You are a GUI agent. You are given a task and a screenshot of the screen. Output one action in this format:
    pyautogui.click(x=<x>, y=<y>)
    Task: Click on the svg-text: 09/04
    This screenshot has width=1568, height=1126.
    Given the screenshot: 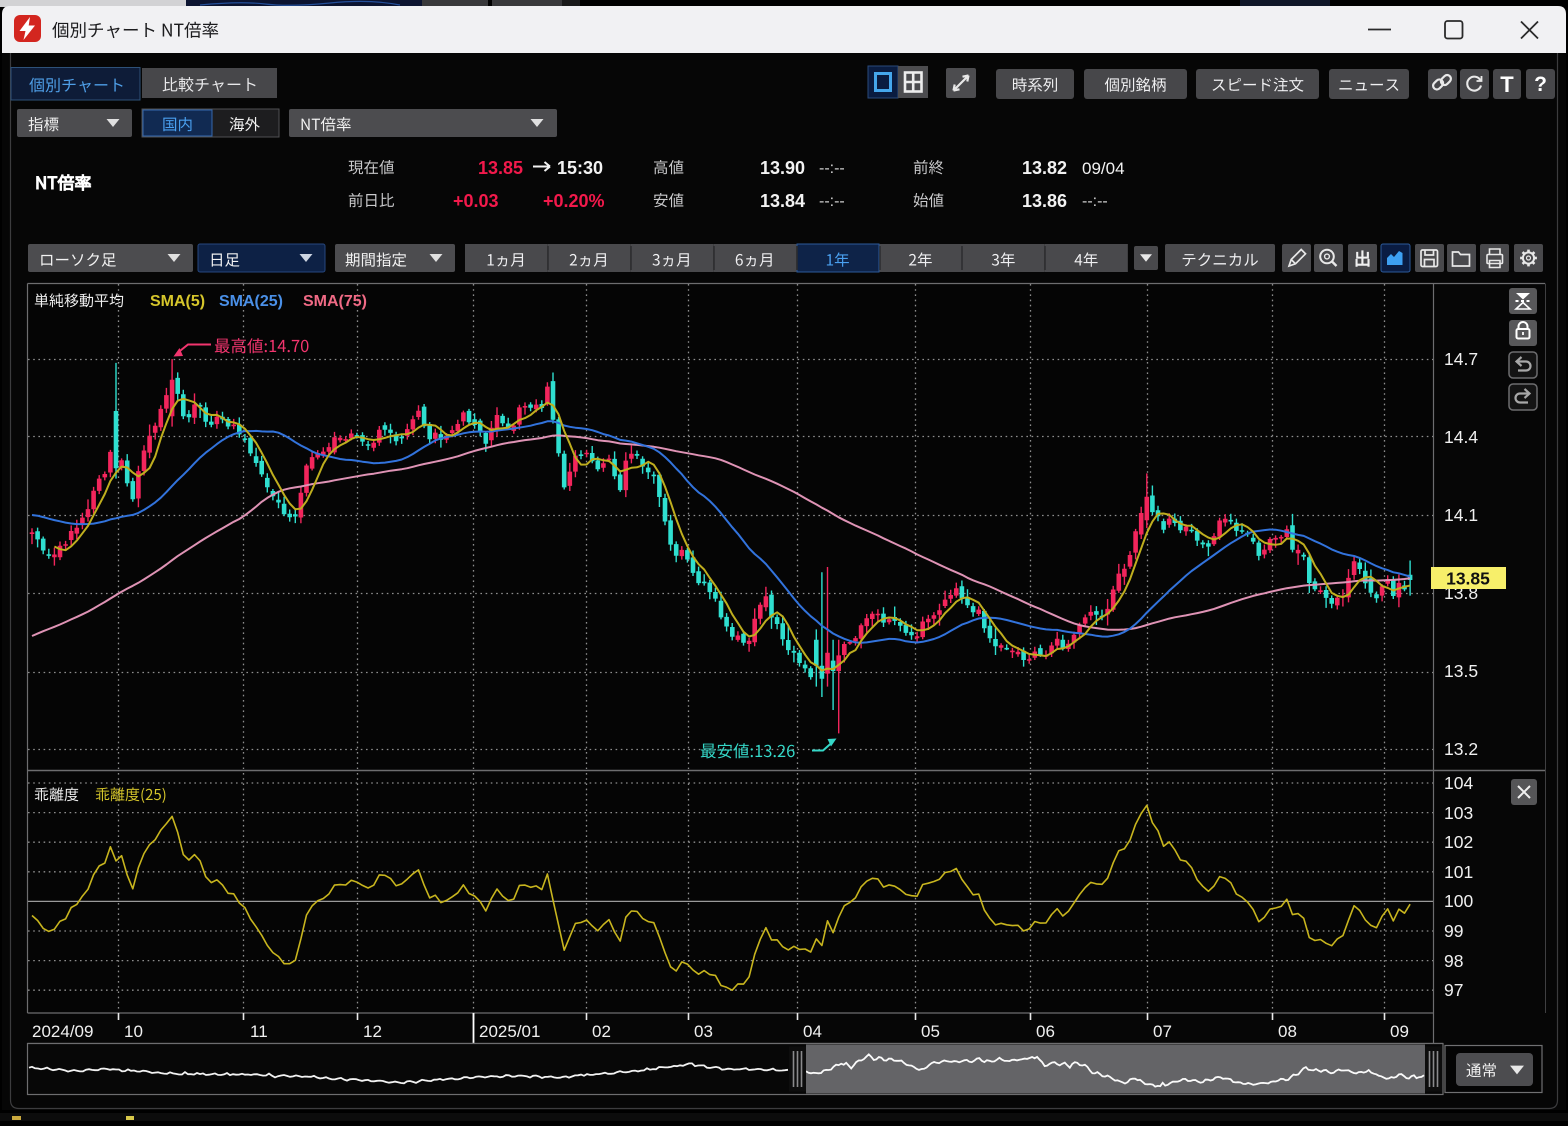 What is the action you would take?
    pyautogui.click(x=1103, y=168)
    